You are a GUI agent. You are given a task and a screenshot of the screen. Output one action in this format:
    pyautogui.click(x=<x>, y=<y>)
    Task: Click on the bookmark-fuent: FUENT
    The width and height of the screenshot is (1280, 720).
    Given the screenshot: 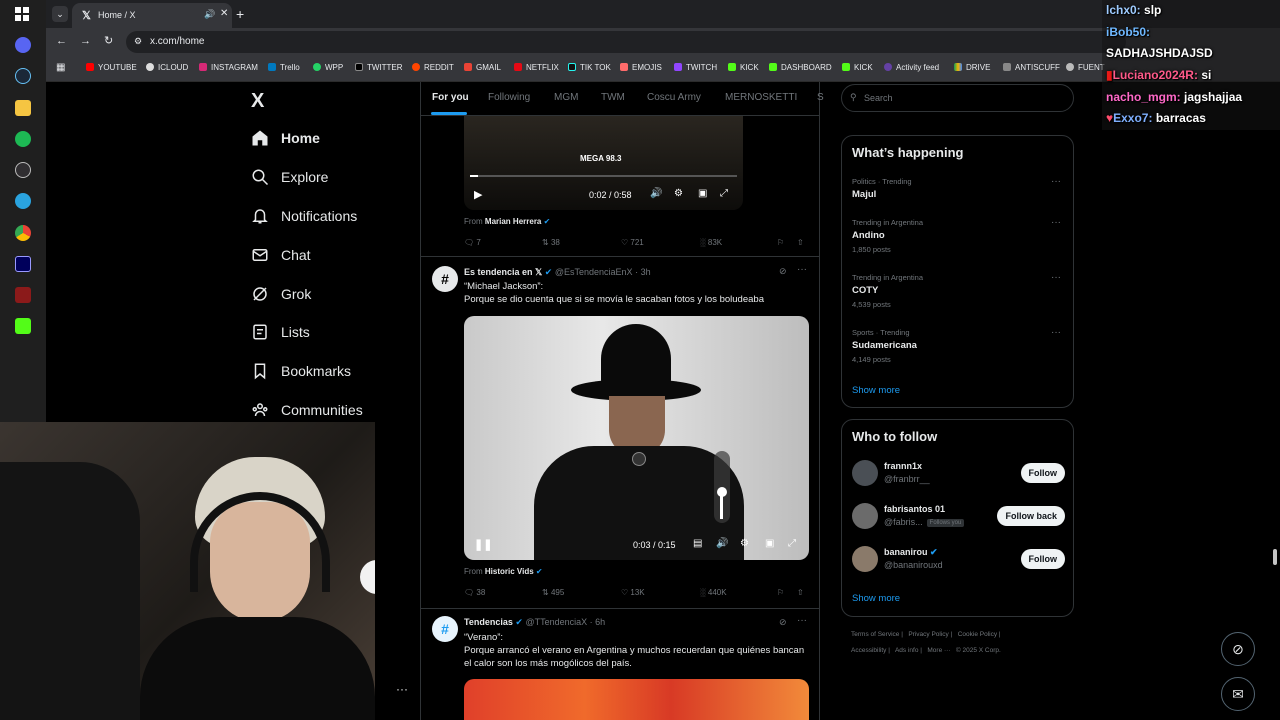 What is the action you would take?
    pyautogui.click(x=1085, y=67)
    